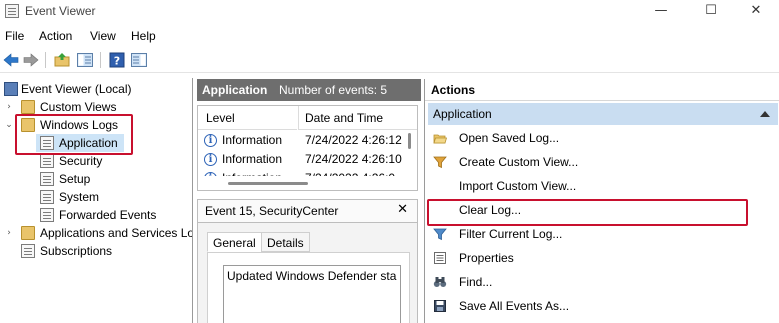 The image size is (779, 323). Describe the element at coordinates (114, 161) in the screenshot. I see `tree-item-security: Security` at that location.